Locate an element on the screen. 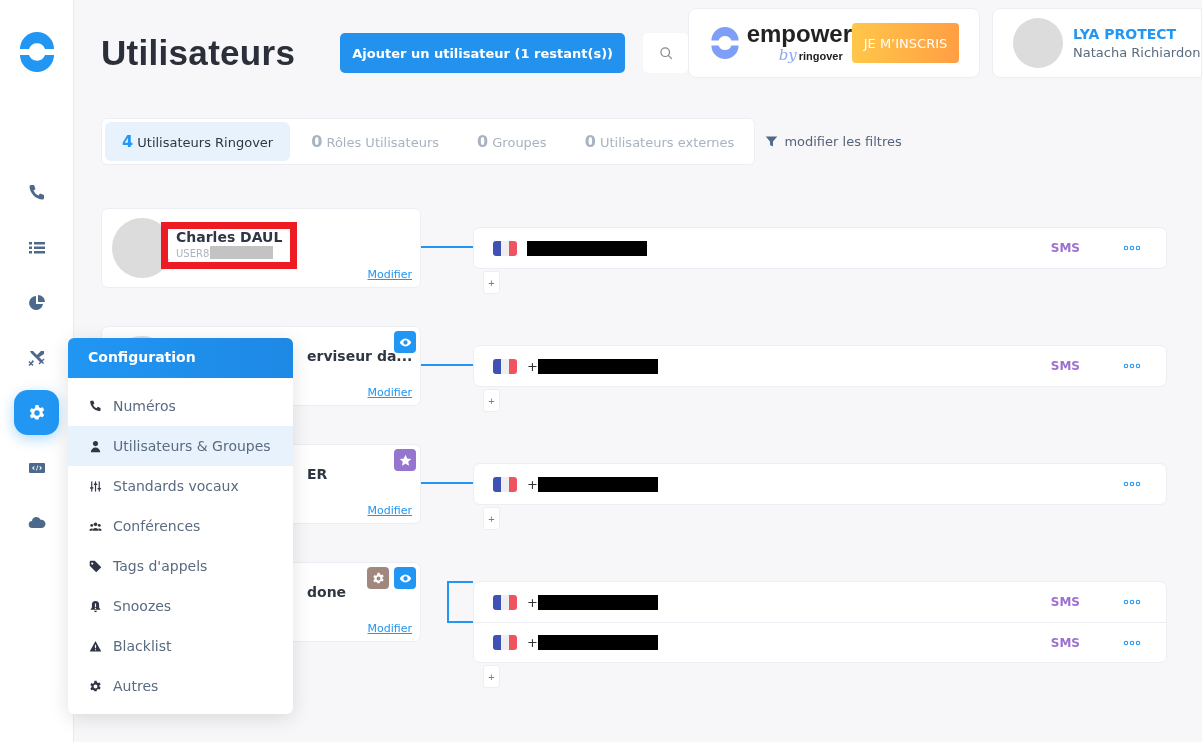 The height and width of the screenshot is (742, 1202). logo-icon is located at coordinates (724, 43).